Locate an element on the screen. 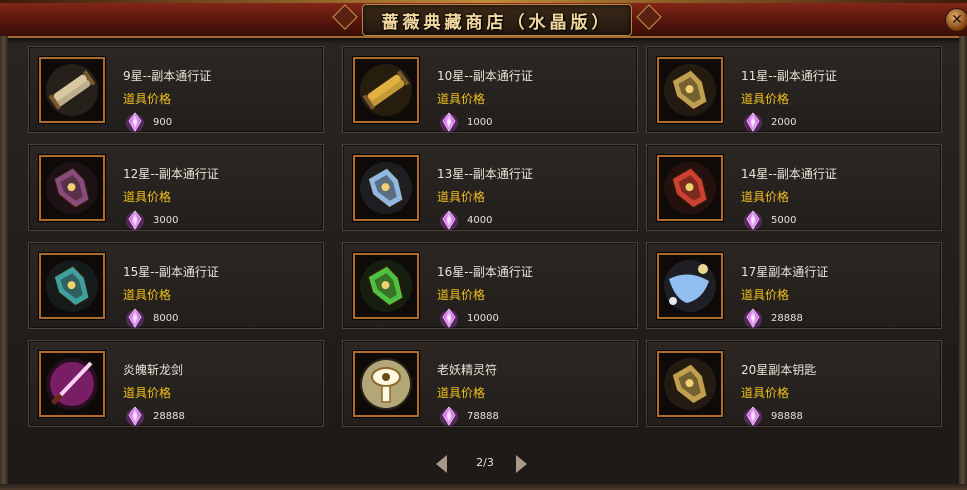 This screenshot has height=490, width=967. frost-gauntlet-icon is located at coordinates (386, 188).